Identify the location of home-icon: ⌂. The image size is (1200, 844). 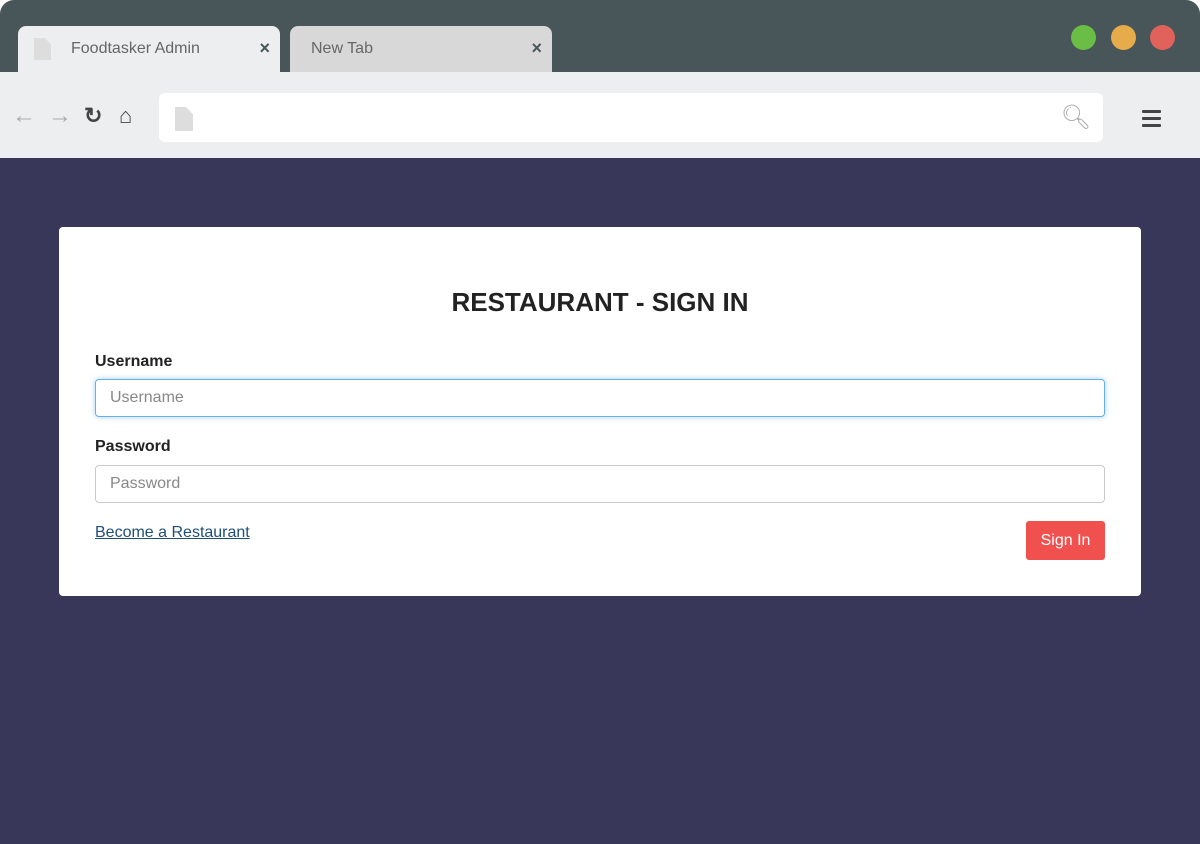
(125, 116).